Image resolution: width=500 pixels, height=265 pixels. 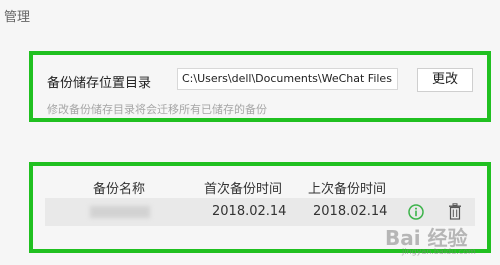 I want to click on storage-directory-label: 备份储存位置目录, so click(x=99, y=83).